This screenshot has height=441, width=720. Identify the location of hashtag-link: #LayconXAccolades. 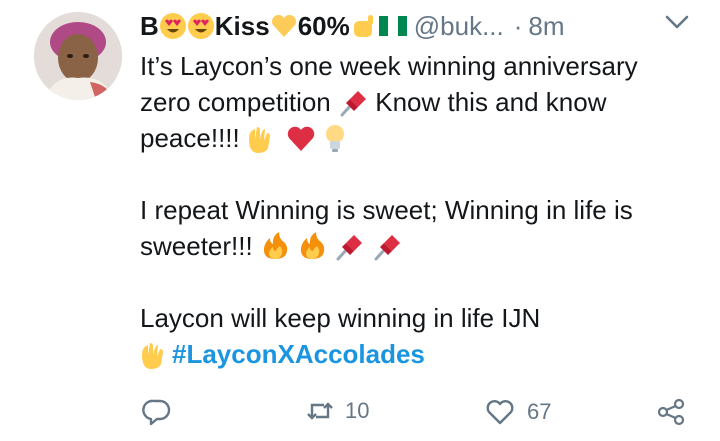
(298, 354).